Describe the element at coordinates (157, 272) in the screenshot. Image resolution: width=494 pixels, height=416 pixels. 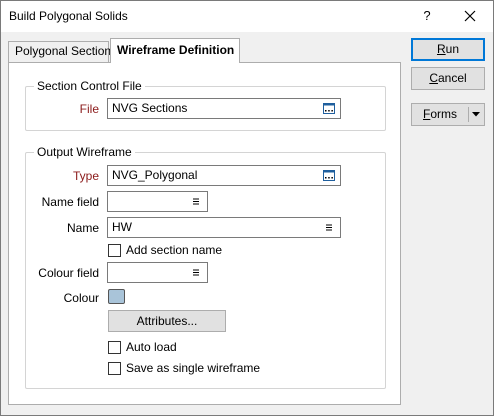
I see `colour-field-input` at that location.